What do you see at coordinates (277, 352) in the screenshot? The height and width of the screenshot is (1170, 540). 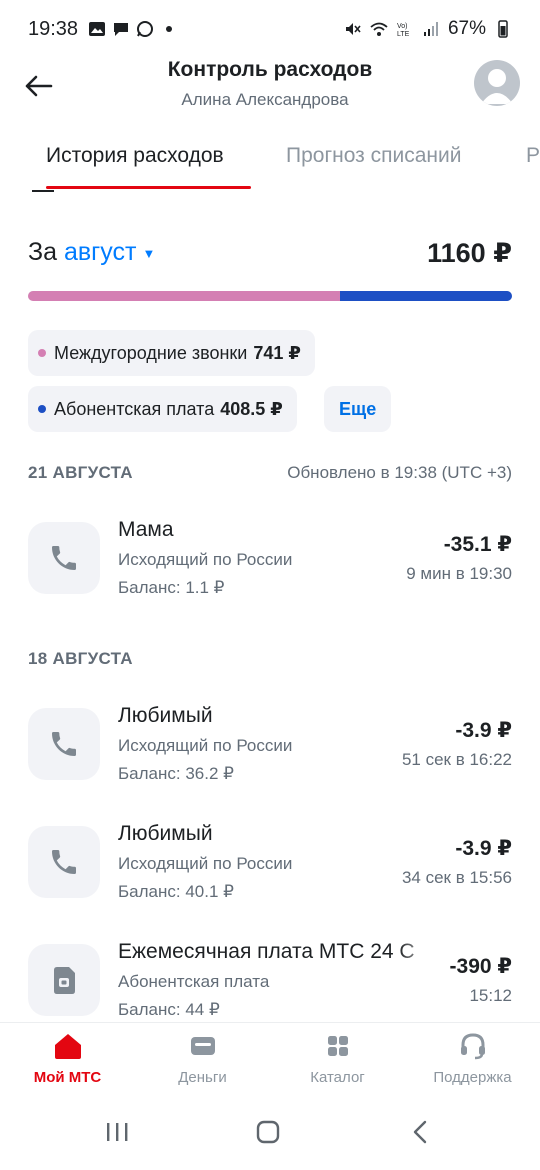 I see `category-amount: 741 ₽` at bounding box center [277, 352].